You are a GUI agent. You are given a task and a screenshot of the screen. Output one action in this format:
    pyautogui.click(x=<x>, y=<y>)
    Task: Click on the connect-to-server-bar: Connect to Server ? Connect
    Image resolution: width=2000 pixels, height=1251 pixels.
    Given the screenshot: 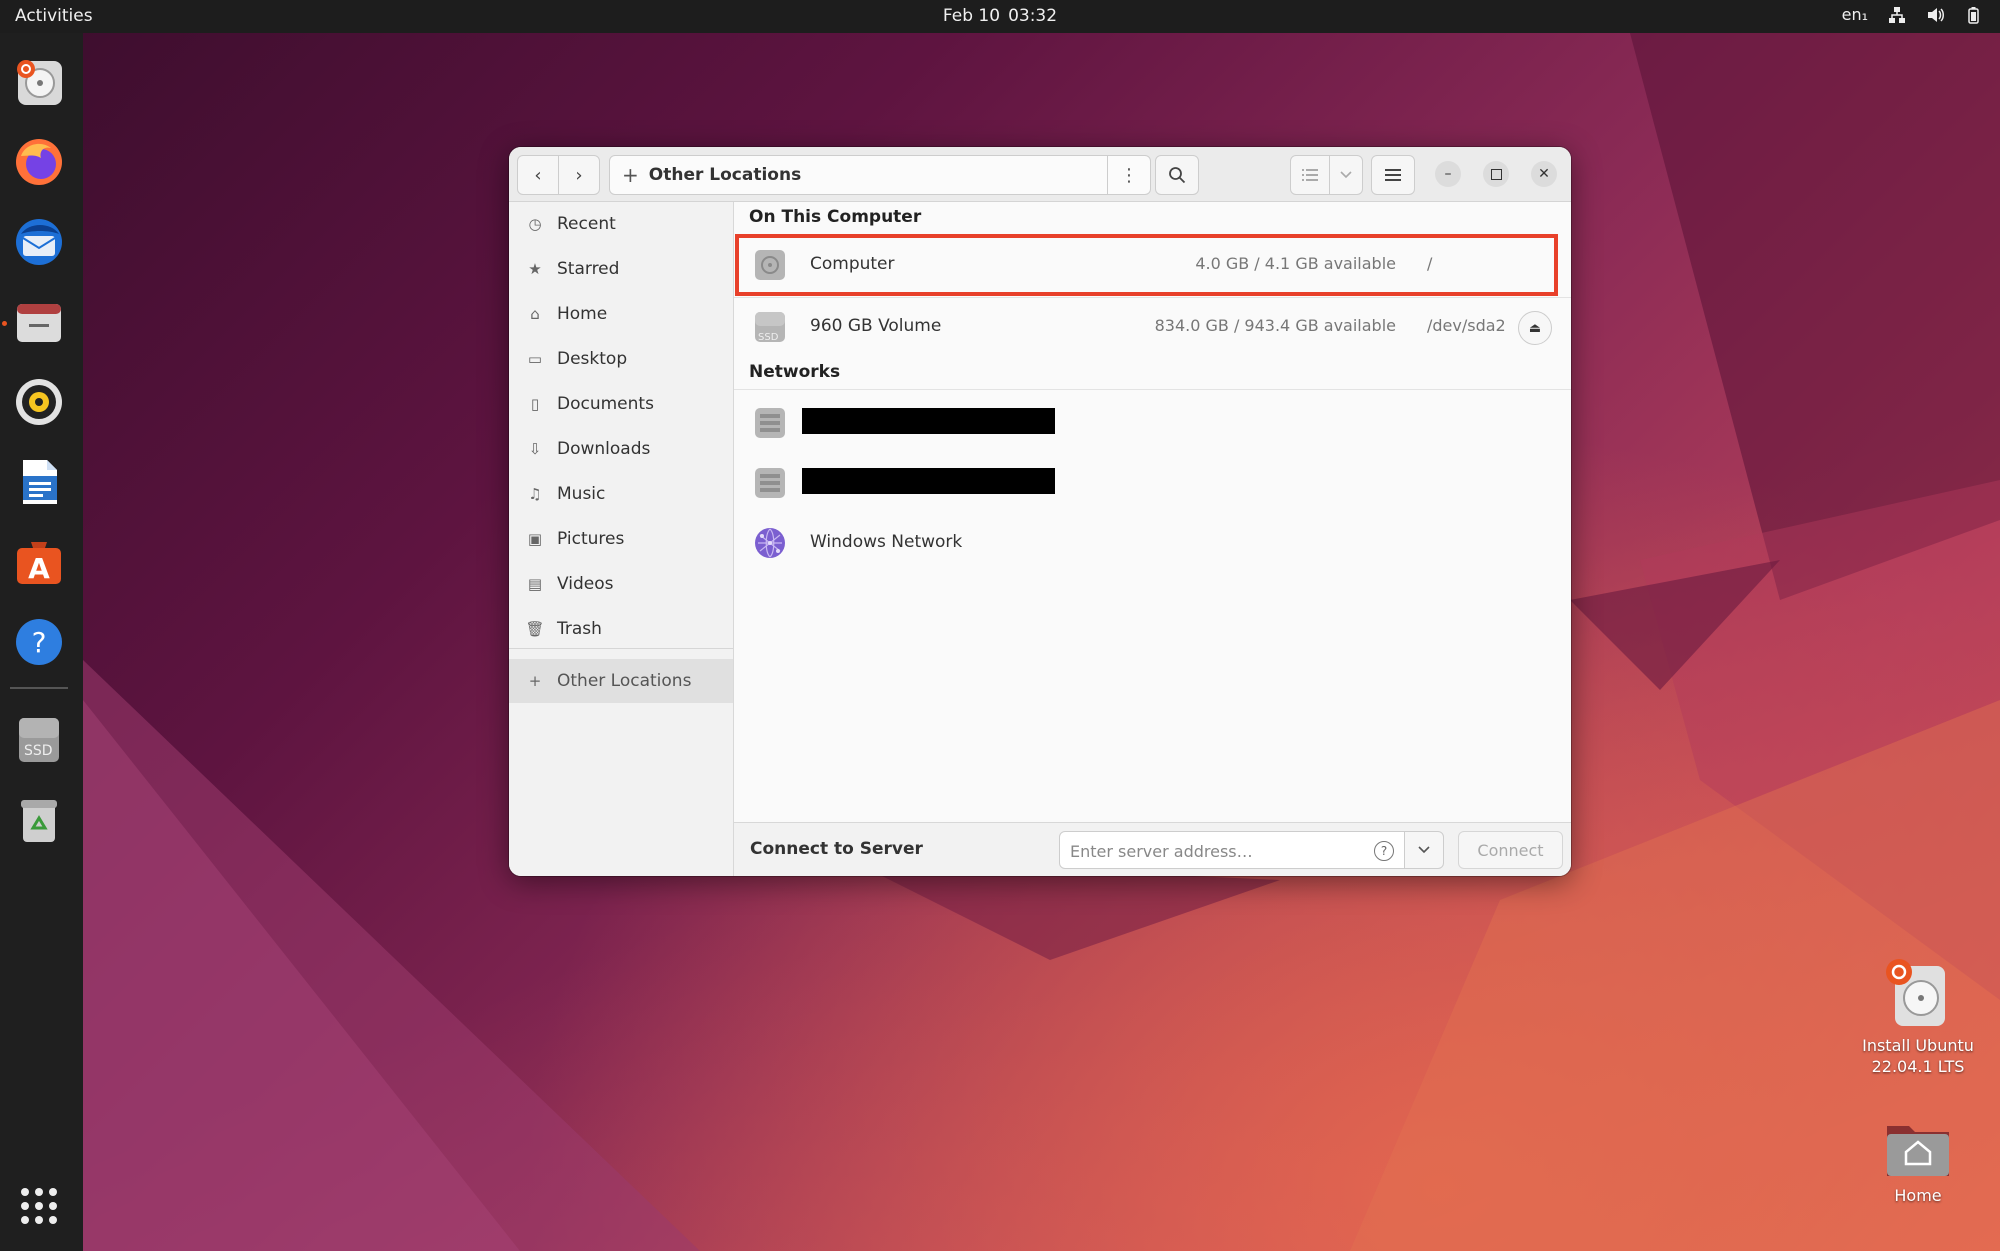 What is the action you would take?
    pyautogui.click(x=1152, y=849)
    